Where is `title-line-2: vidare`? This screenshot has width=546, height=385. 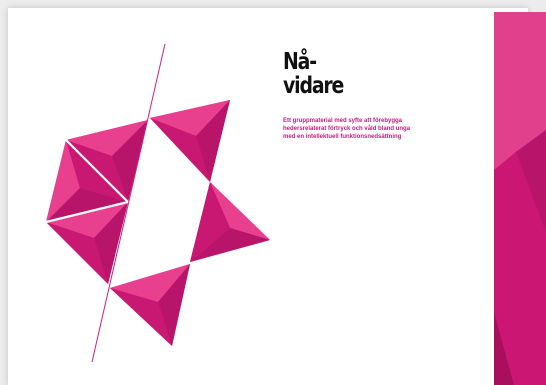 title-line-2: vidare is located at coordinates (313, 86).